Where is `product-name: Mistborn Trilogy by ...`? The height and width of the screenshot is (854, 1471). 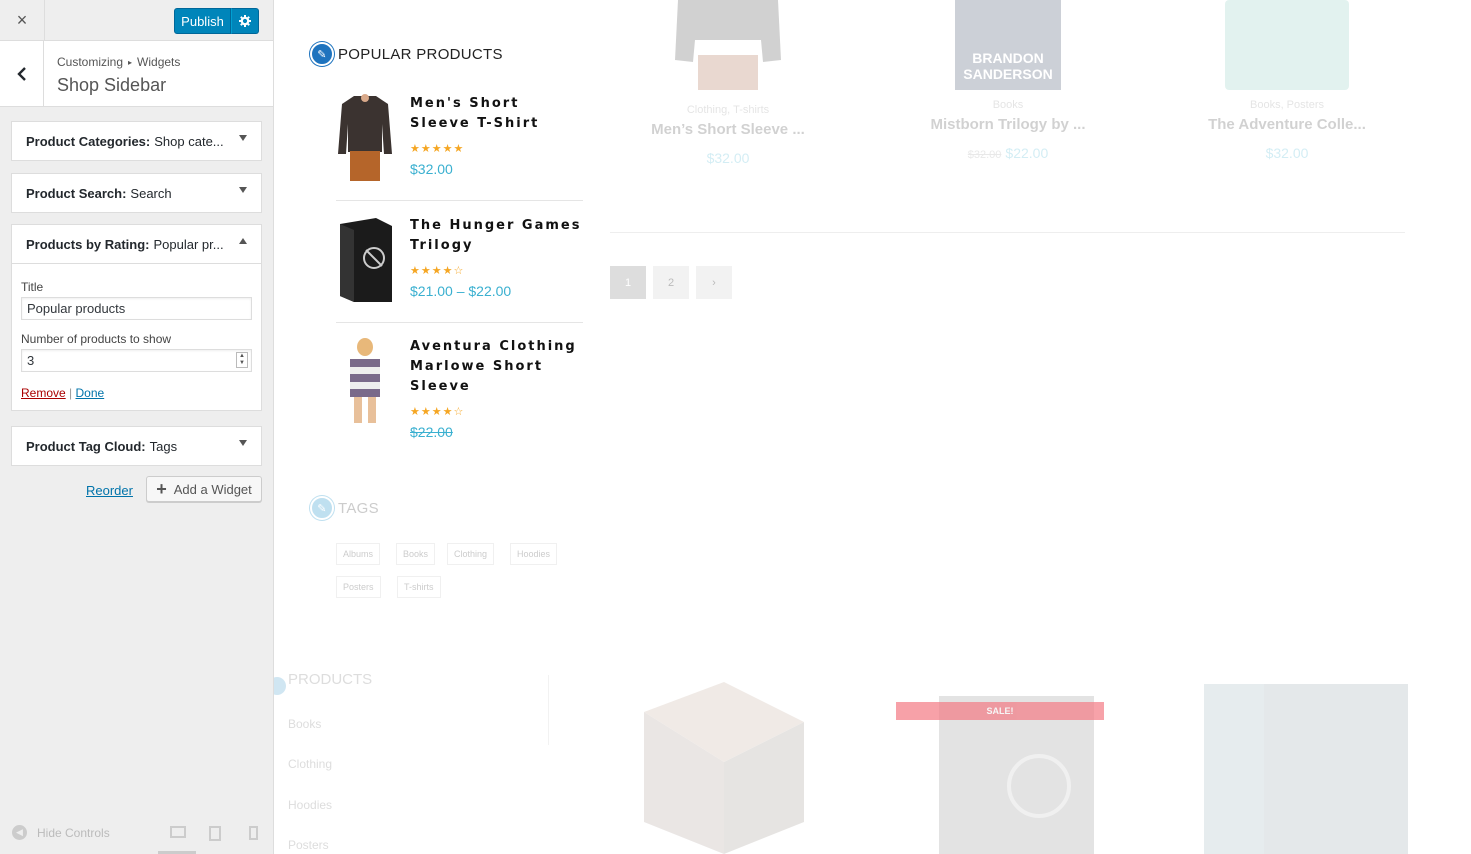 product-name: Mistborn Trilogy by ... is located at coordinates (1008, 124).